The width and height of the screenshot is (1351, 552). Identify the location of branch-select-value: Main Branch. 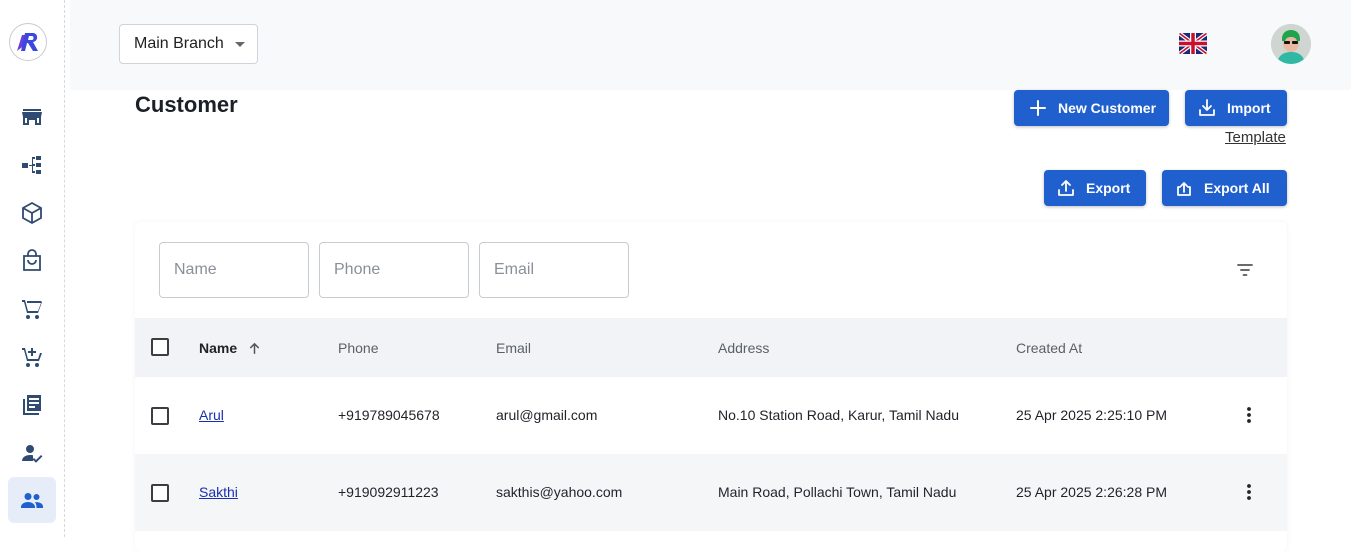
(179, 43).